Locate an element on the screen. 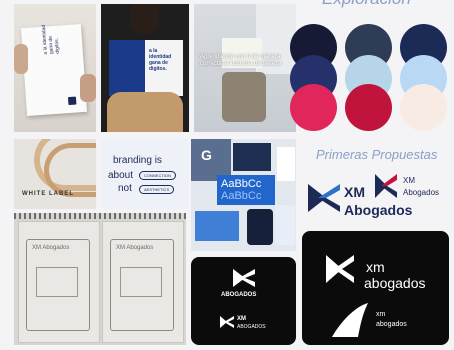 This screenshot has width=454, height=350. mockup-type-panel: AaBbCc AaBbCc is located at coordinates (246, 190).